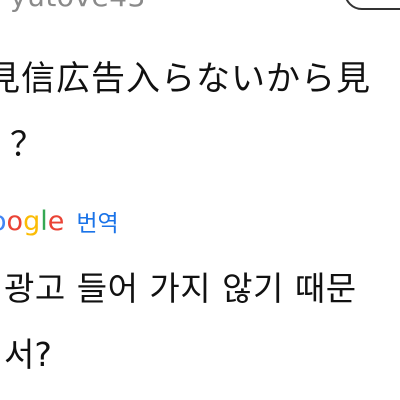 Image resolution: width=400 pixels, height=400 pixels. I want to click on google-logo-letter-2: o, so click(15, 221).